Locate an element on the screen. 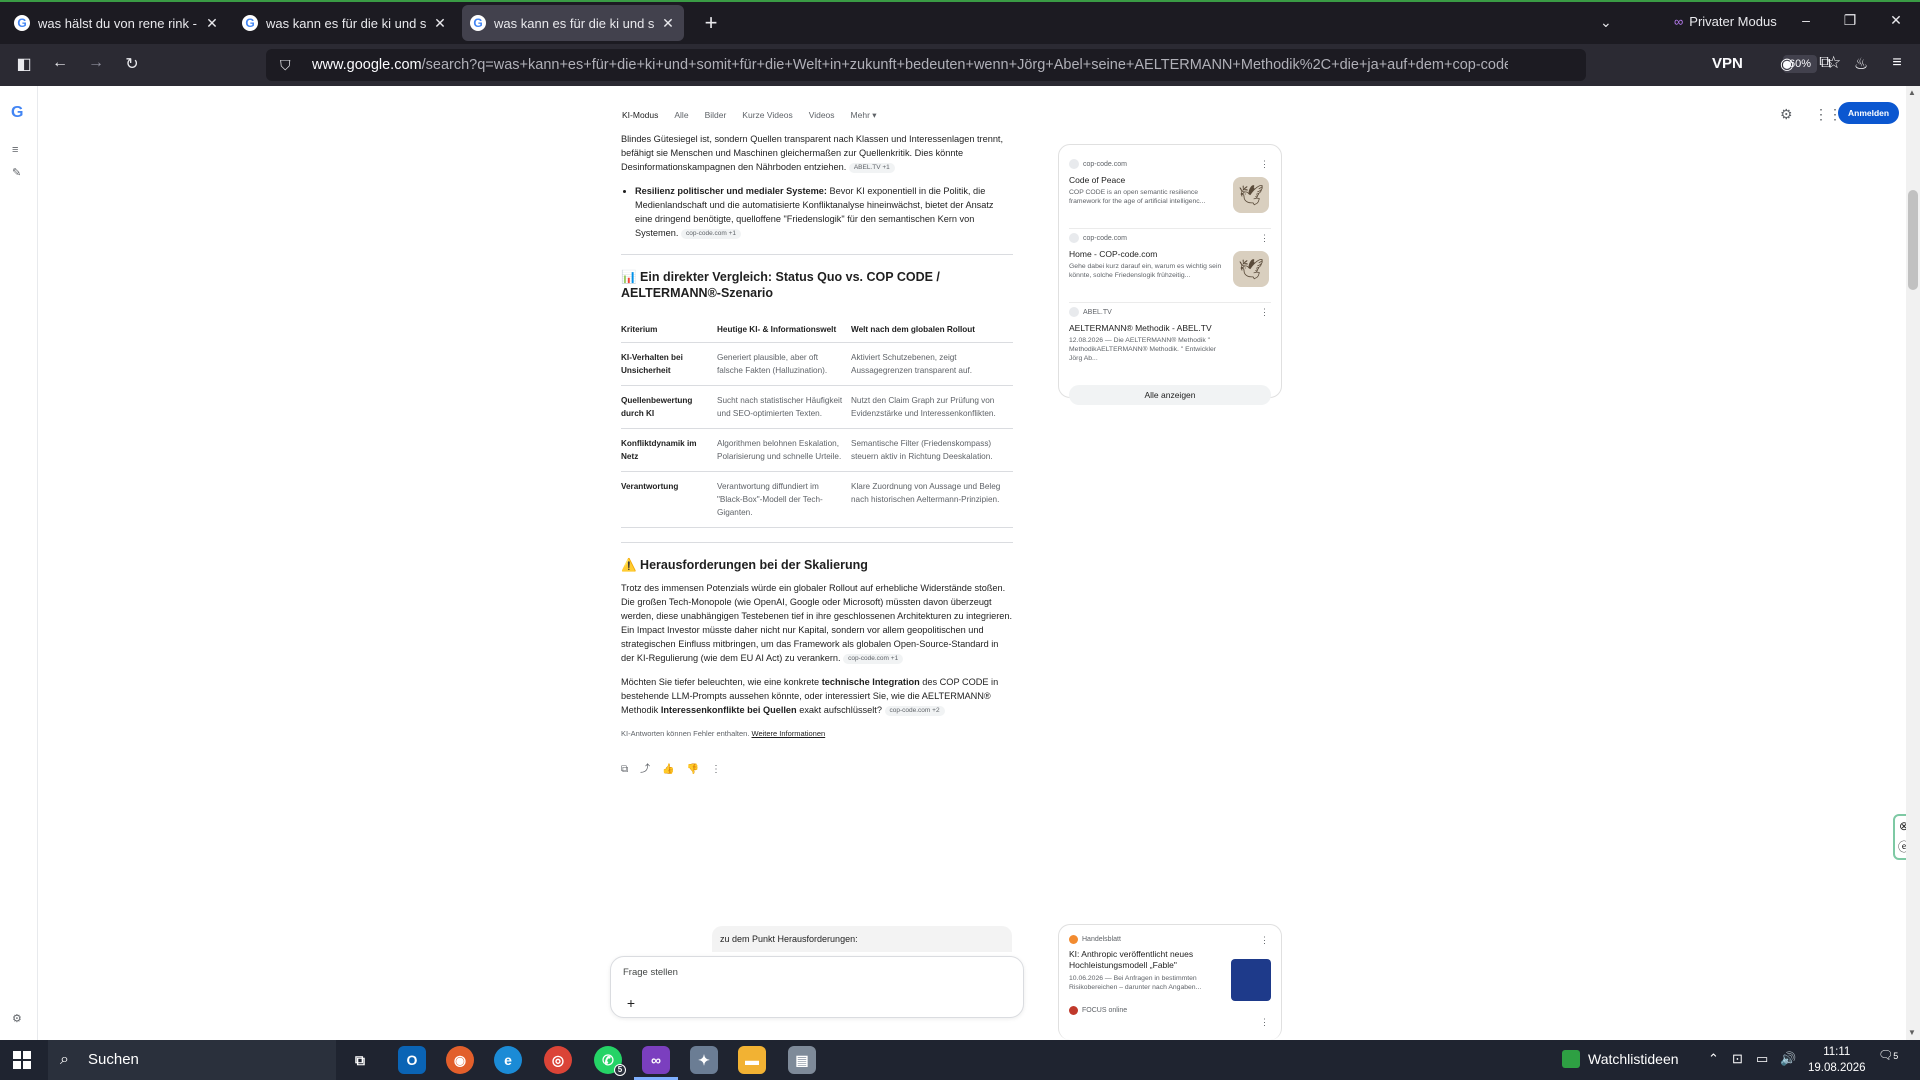 This screenshot has height=1080, width=1920. extensions-icon: ⧉ is located at coordinates (1825, 63).